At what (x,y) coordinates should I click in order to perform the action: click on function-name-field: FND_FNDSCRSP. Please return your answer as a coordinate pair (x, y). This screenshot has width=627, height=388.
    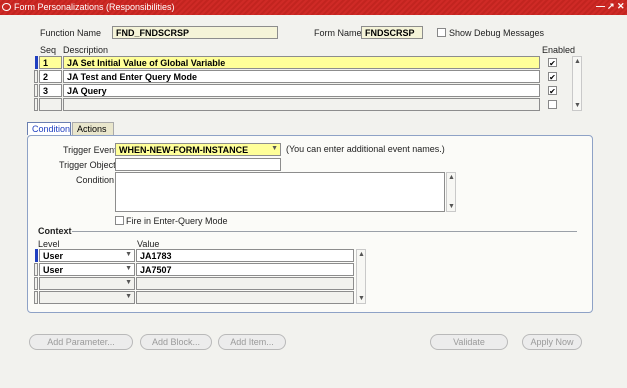
    Looking at the image, I should click on (195, 32).